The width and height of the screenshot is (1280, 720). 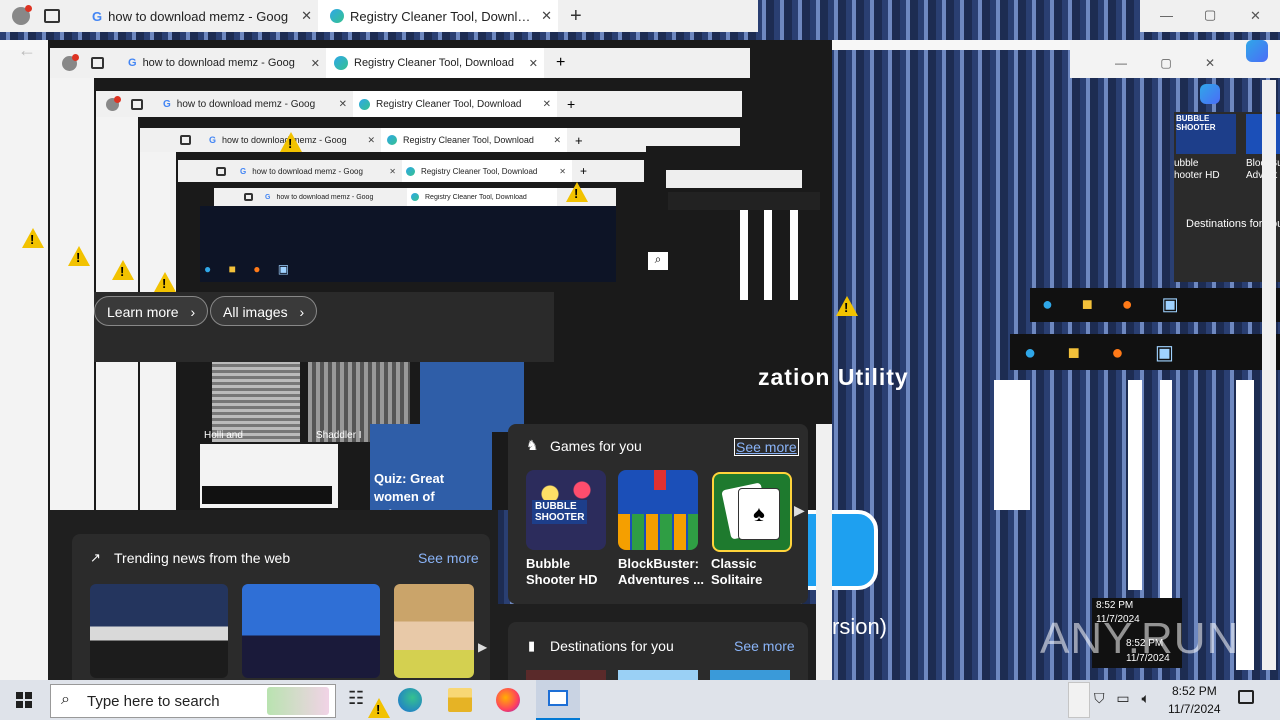 What do you see at coordinates (460, 700) in the screenshot?
I see `file-explorer-icon` at bounding box center [460, 700].